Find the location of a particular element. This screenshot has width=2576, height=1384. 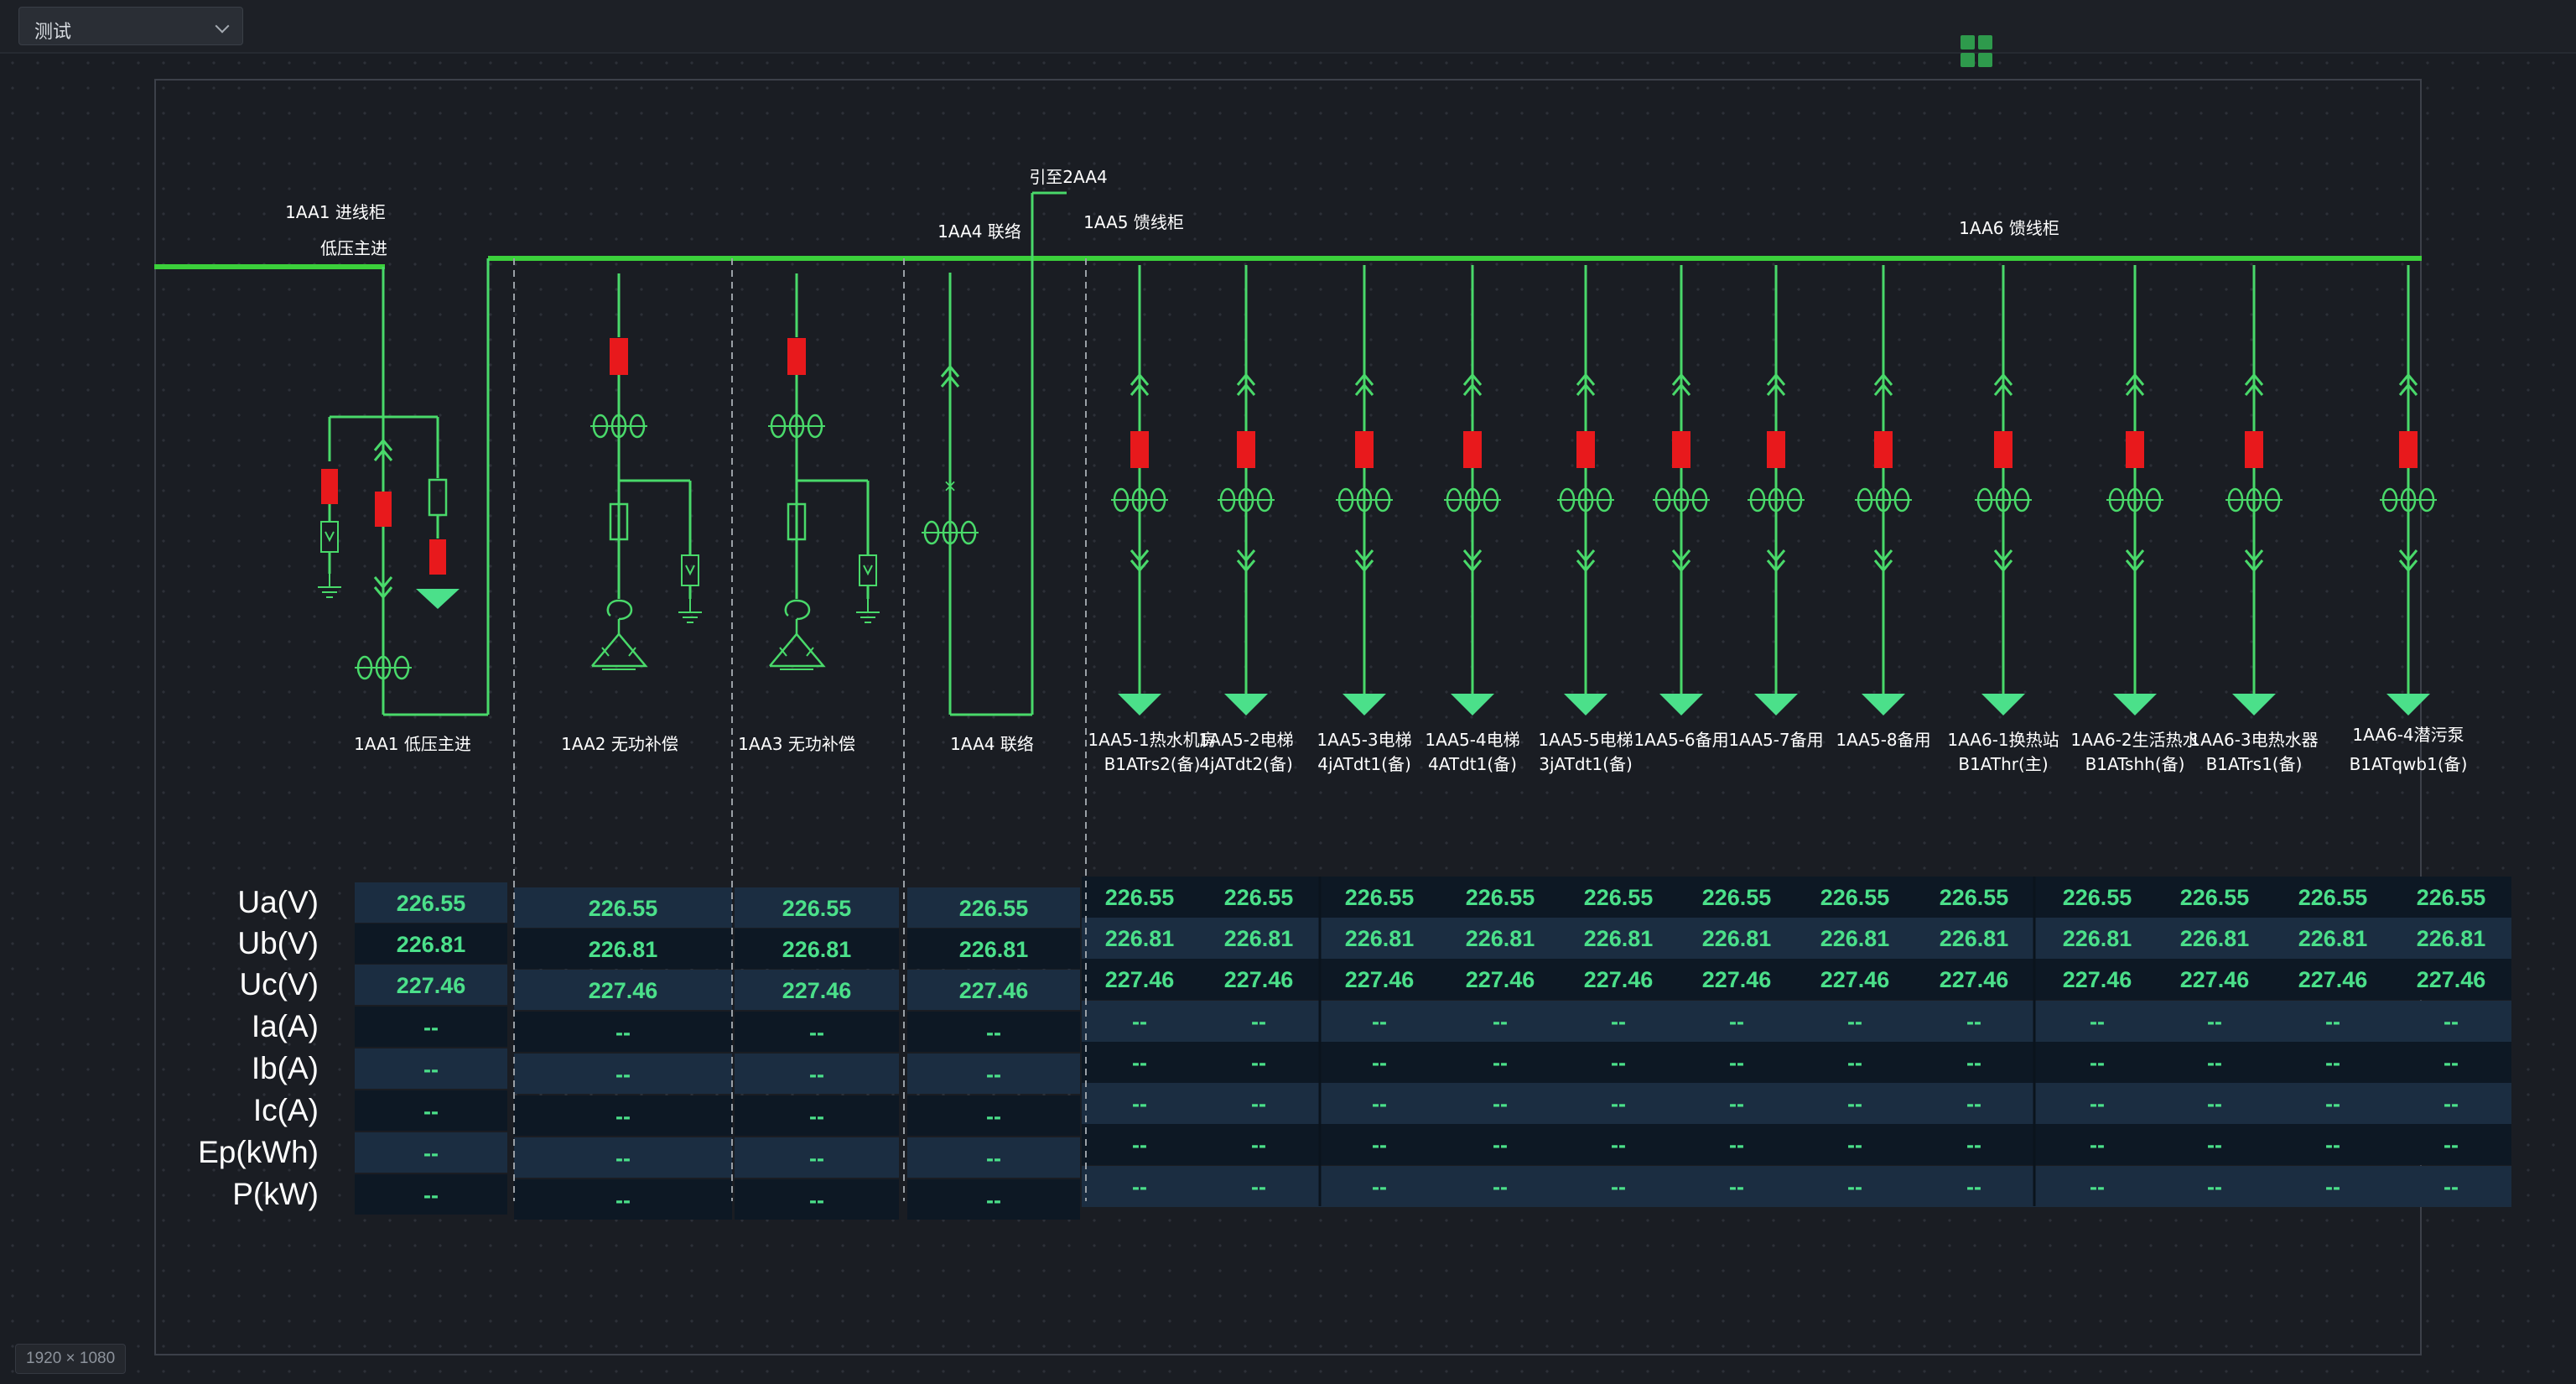

row-label: Ia(A) is located at coordinates (285, 1026).